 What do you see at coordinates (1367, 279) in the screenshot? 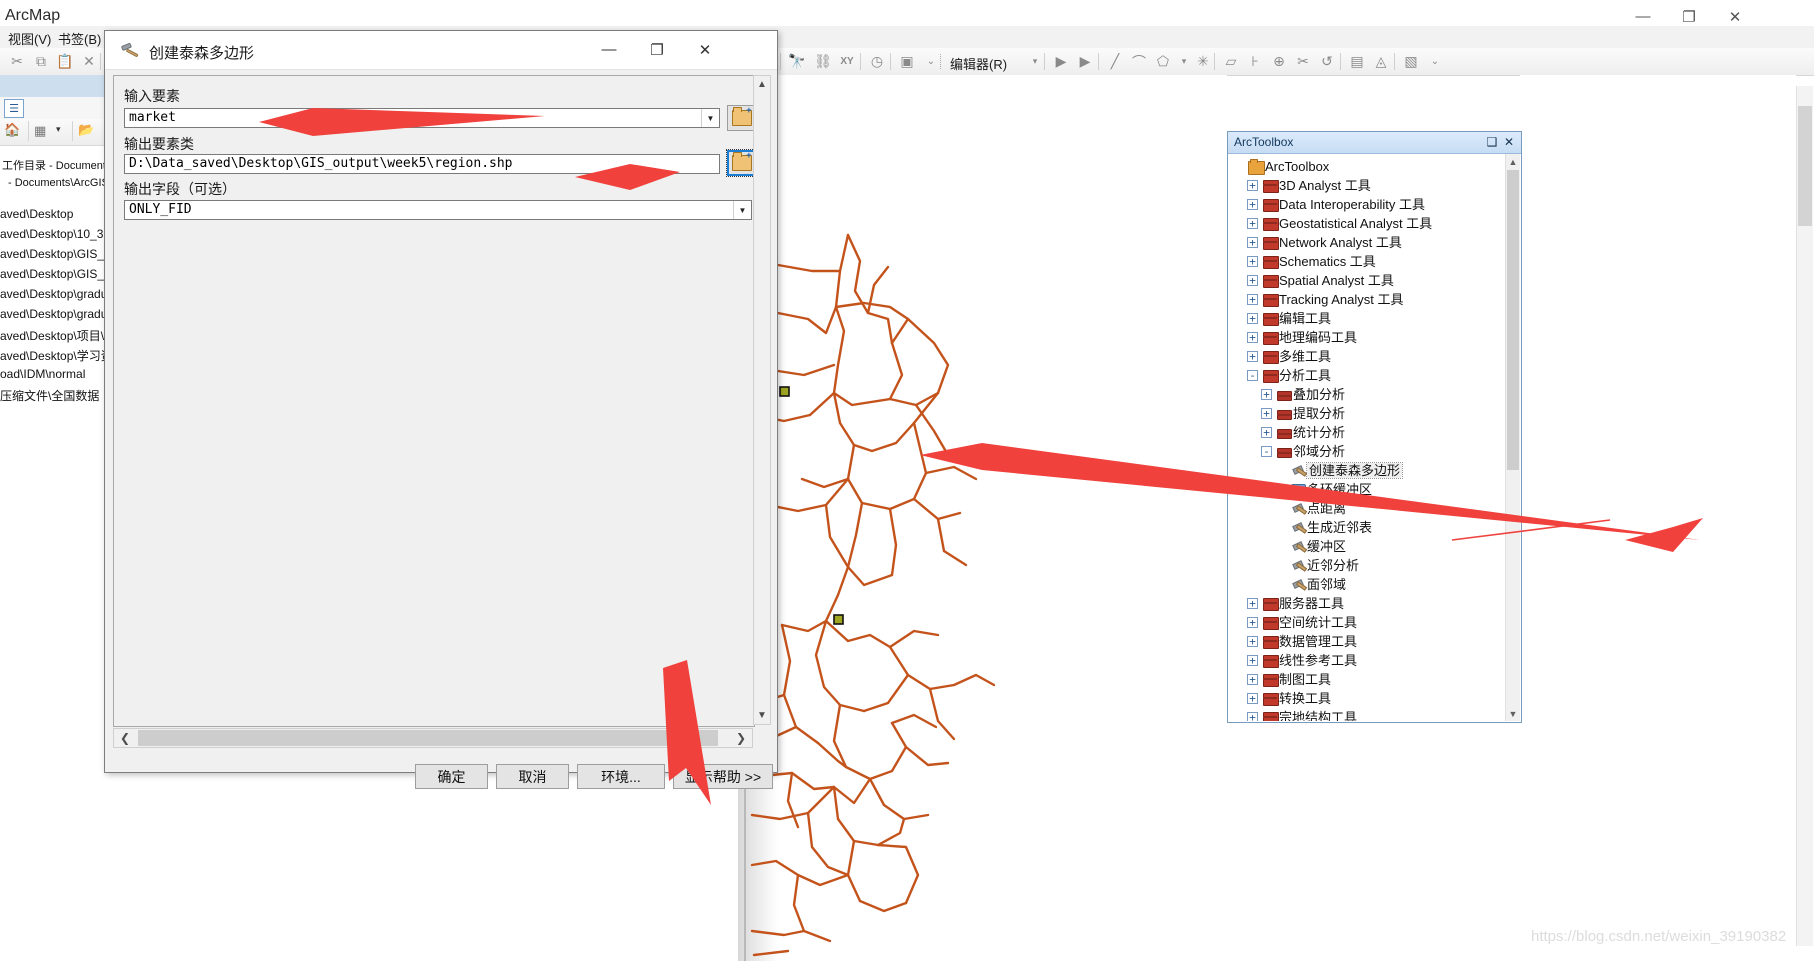
I see `toolbox-tree-item: + Spatial Analyst 工具` at bounding box center [1367, 279].